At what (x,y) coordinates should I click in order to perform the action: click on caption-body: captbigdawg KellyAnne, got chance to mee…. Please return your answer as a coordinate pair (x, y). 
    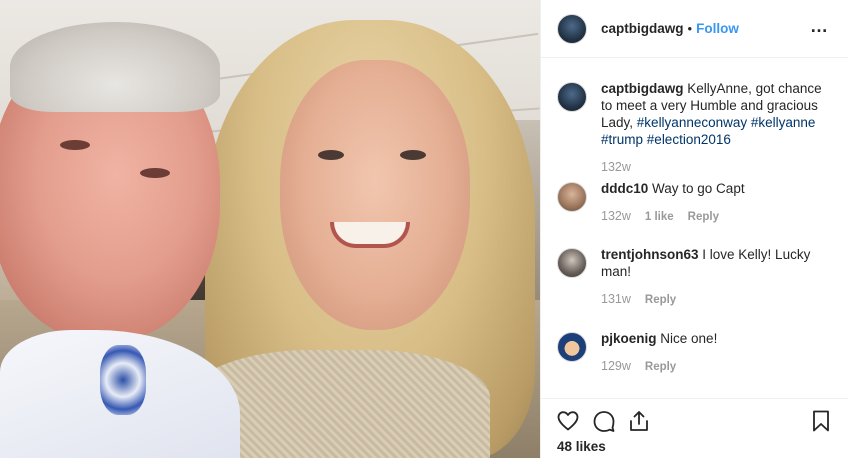
    Looking at the image, I should click on (718, 127).